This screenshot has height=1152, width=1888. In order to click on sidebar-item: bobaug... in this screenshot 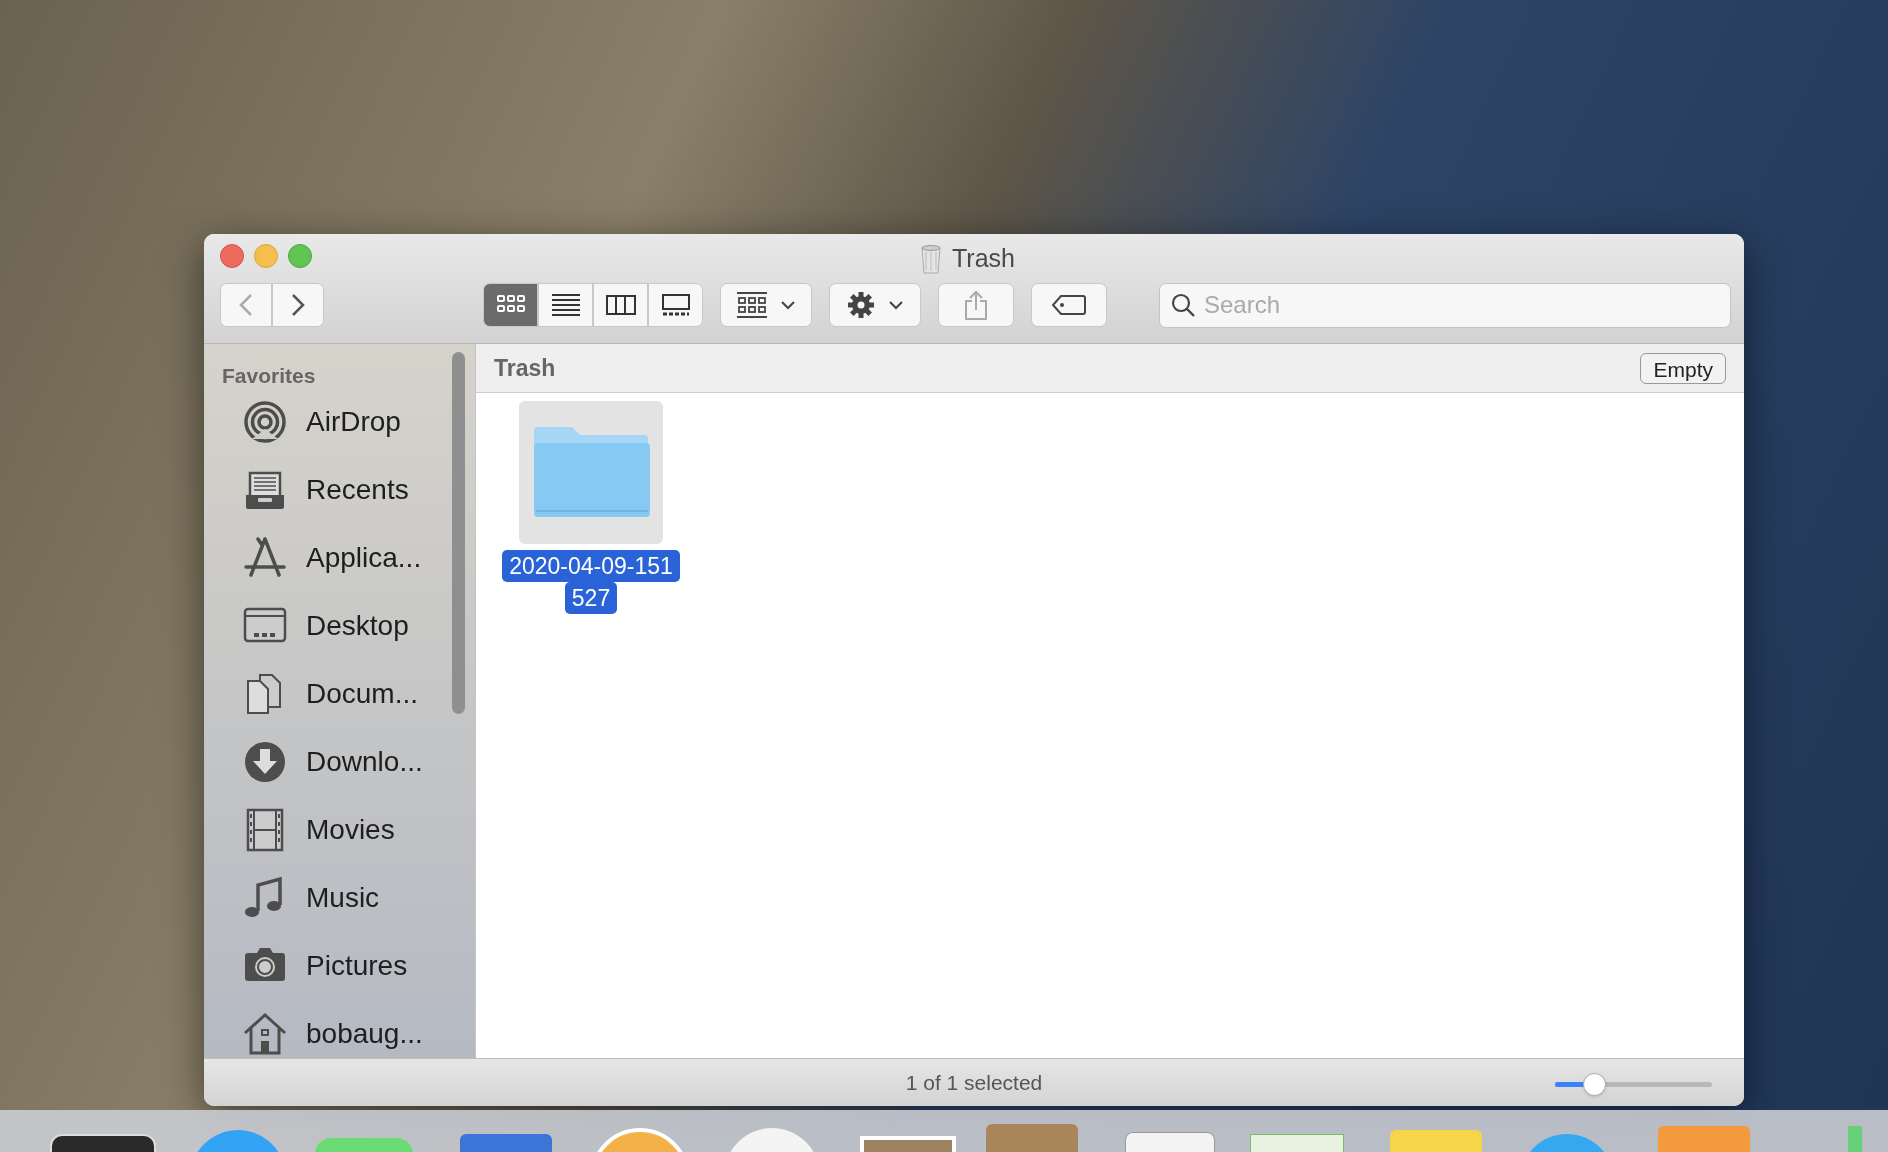, I will do `click(364, 1034)`.